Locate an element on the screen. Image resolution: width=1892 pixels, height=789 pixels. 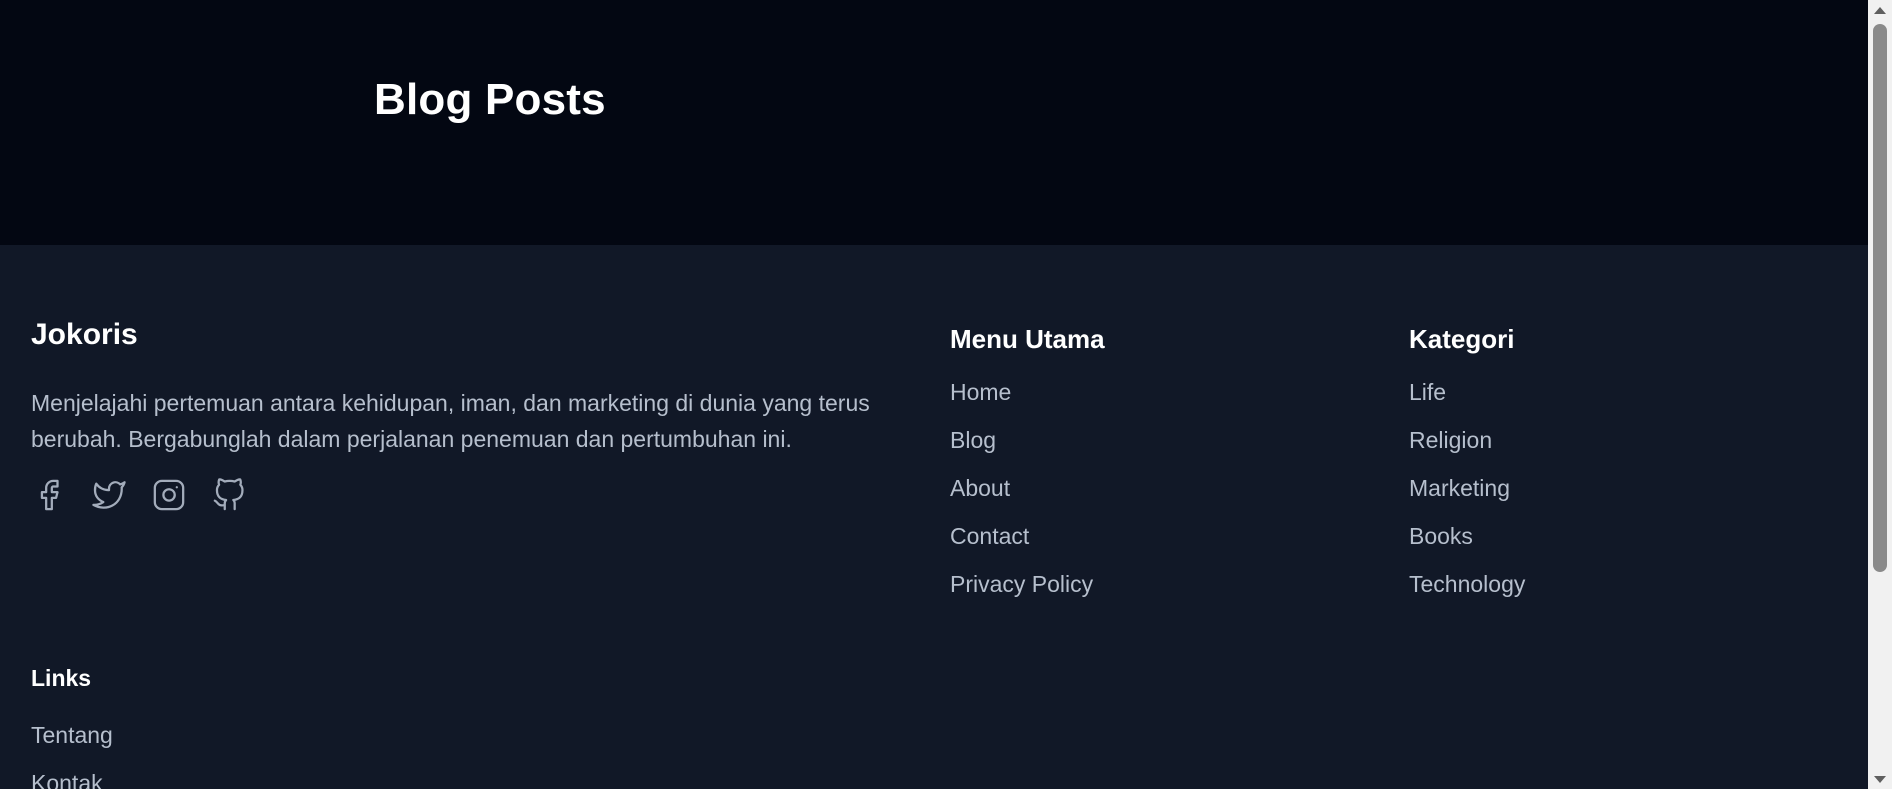
menu-link-about: About is located at coordinates (1027, 488).